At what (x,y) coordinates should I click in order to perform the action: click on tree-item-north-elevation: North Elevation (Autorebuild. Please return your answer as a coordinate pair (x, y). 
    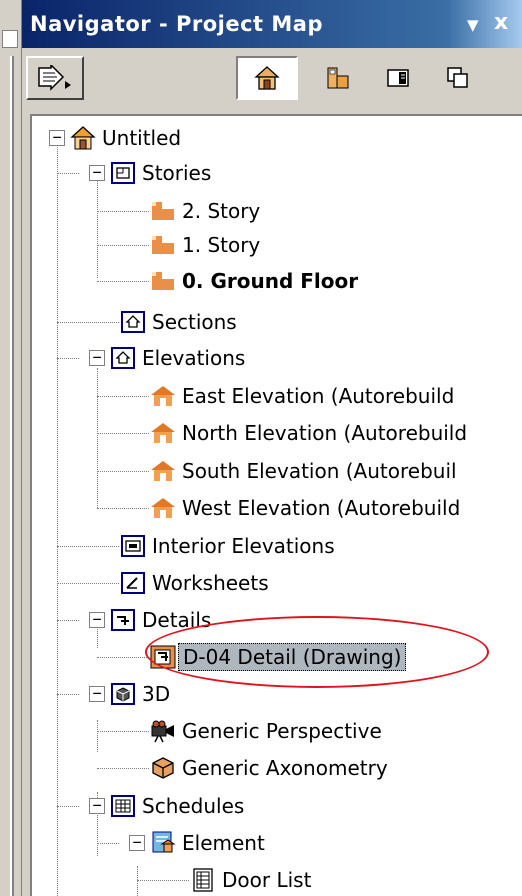
    Looking at the image, I should click on (308, 433).